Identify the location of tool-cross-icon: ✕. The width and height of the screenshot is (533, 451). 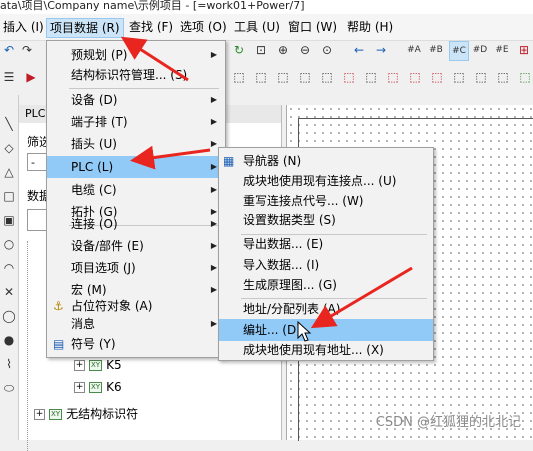
(9, 292).